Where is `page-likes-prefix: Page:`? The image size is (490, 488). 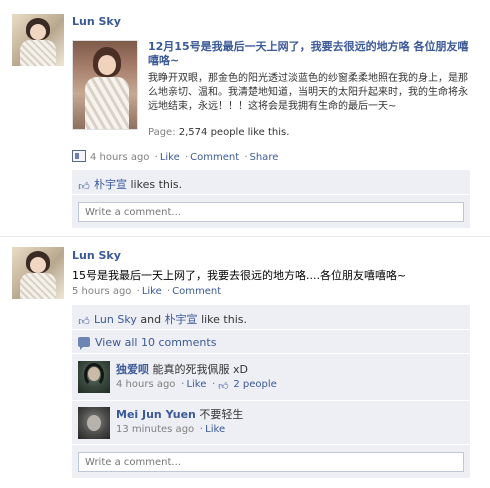
page-likes-prefix: Page: is located at coordinates (162, 132).